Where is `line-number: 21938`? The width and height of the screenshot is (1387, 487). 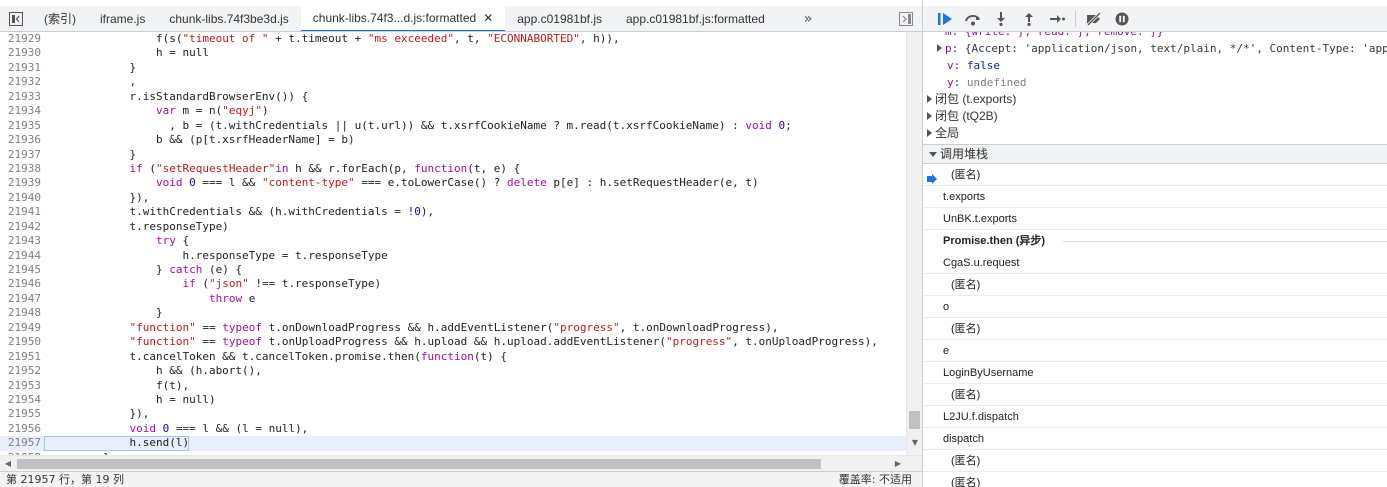
line-number: 21938 is located at coordinates (22, 169).